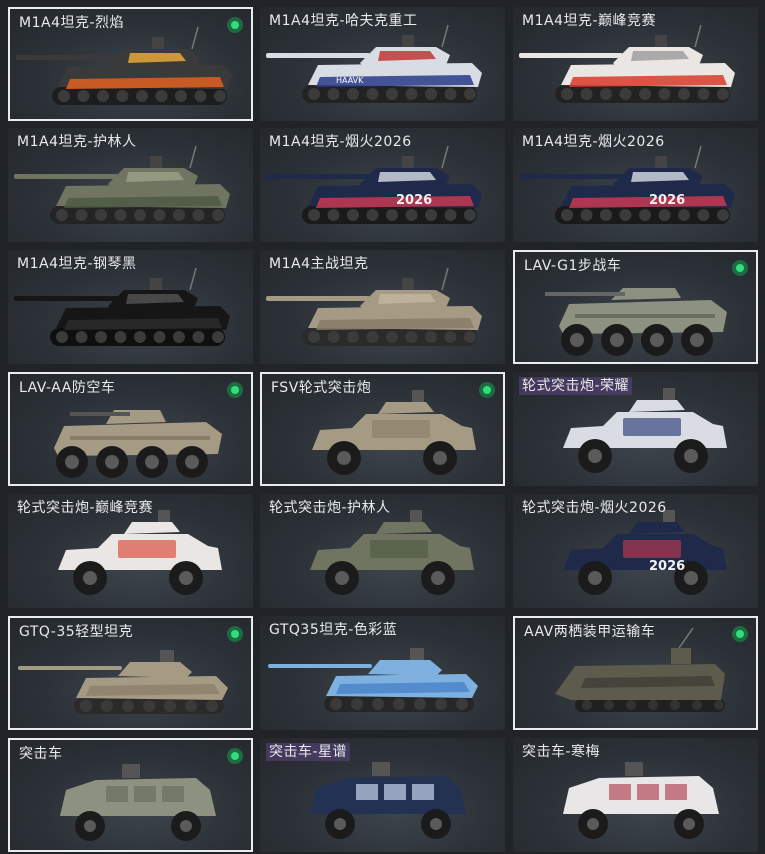 This screenshot has width=765, height=854. Describe the element at coordinates (77, 142) in the screenshot. I see `vehicle-name: M1A4坦克-护林人` at that location.